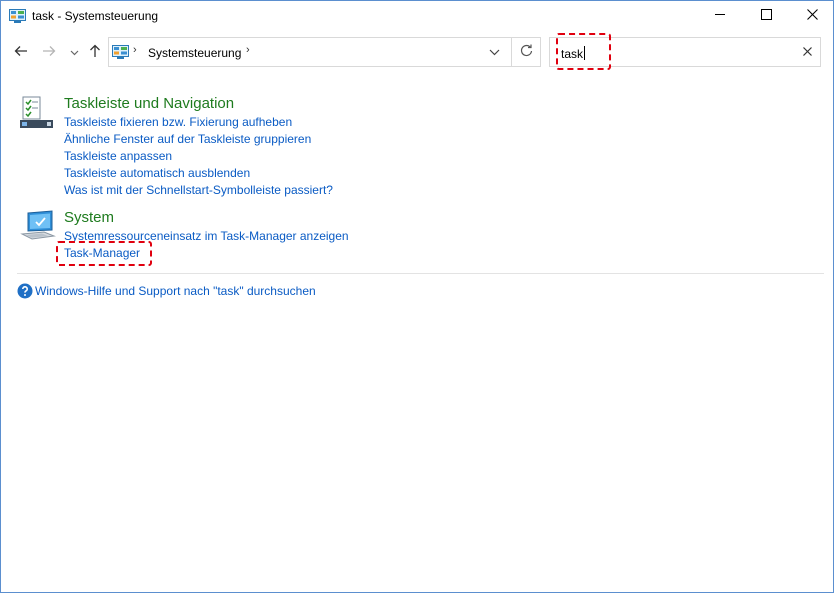  I want to click on refresh-icon, so click(526, 52).